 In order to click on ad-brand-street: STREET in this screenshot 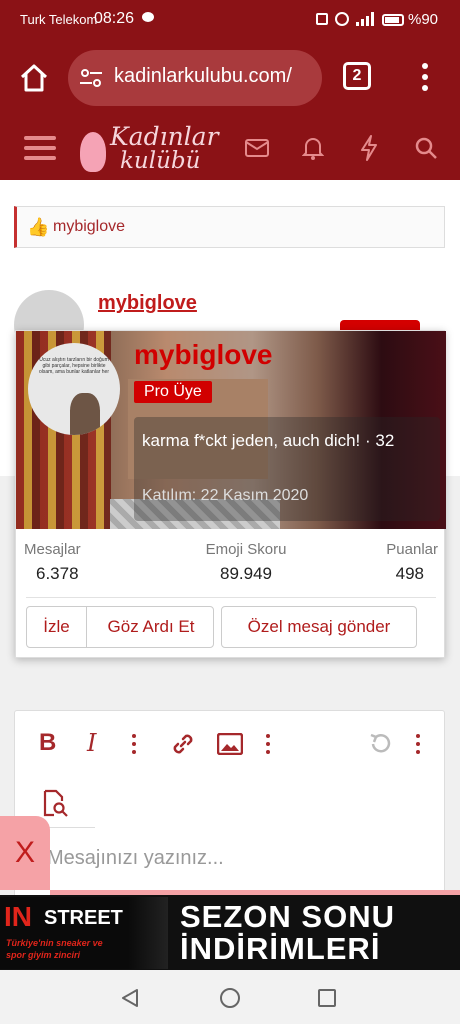, I will do `click(83, 918)`.